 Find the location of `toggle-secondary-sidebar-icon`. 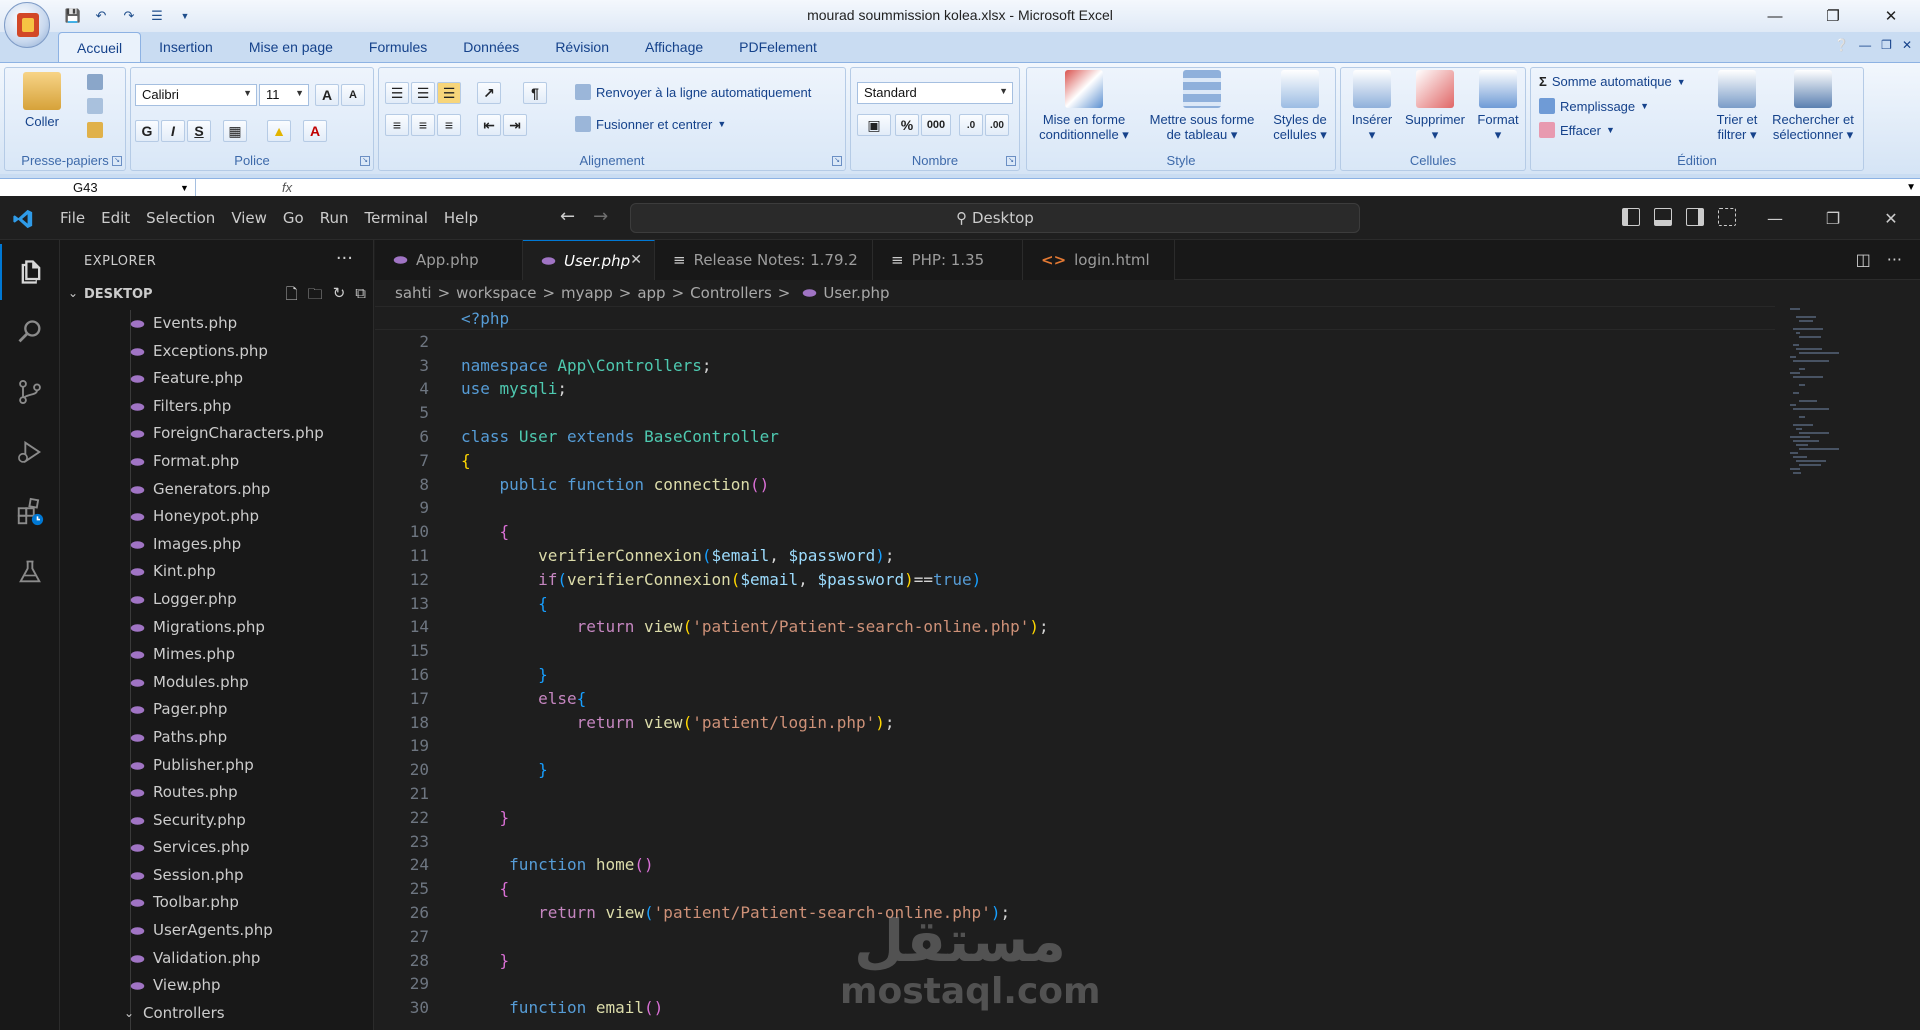

toggle-secondary-sidebar-icon is located at coordinates (1695, 217).